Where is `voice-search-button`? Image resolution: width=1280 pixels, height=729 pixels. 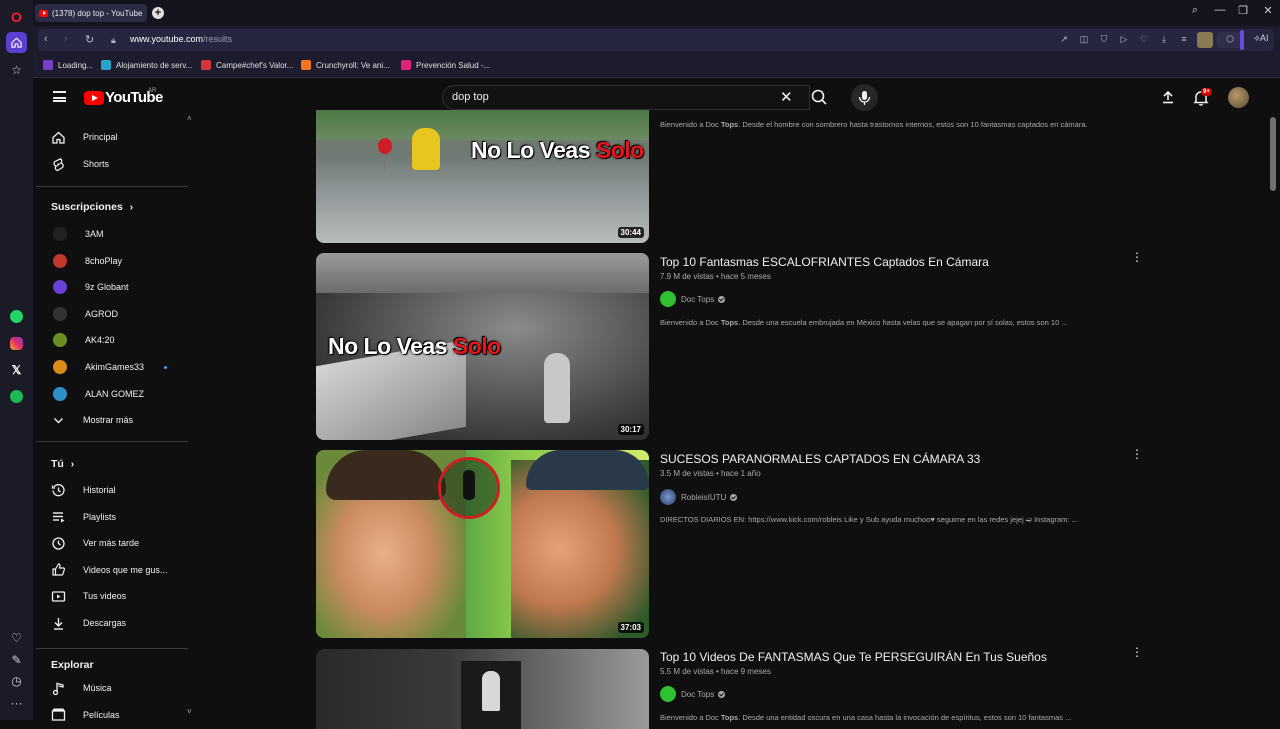
voice-search-button is located at coordinates (864, 97).